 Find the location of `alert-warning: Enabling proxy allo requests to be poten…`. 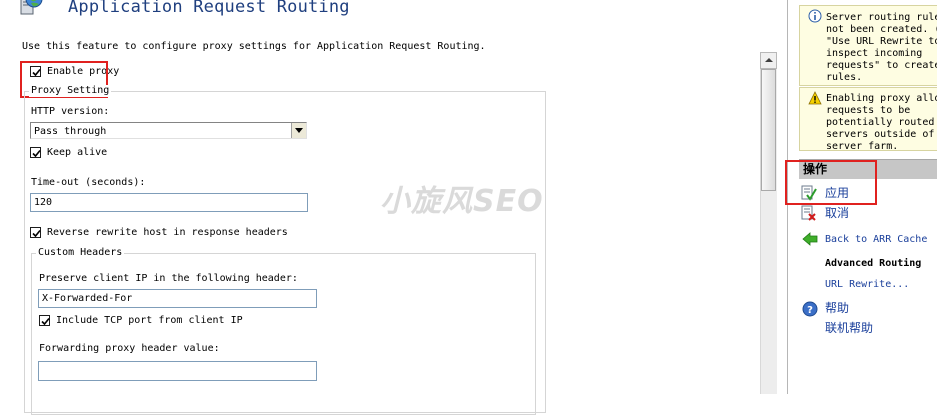

alert-warning: Enabling proxy allo requests to be poten… is located at coordinates (868, 119).